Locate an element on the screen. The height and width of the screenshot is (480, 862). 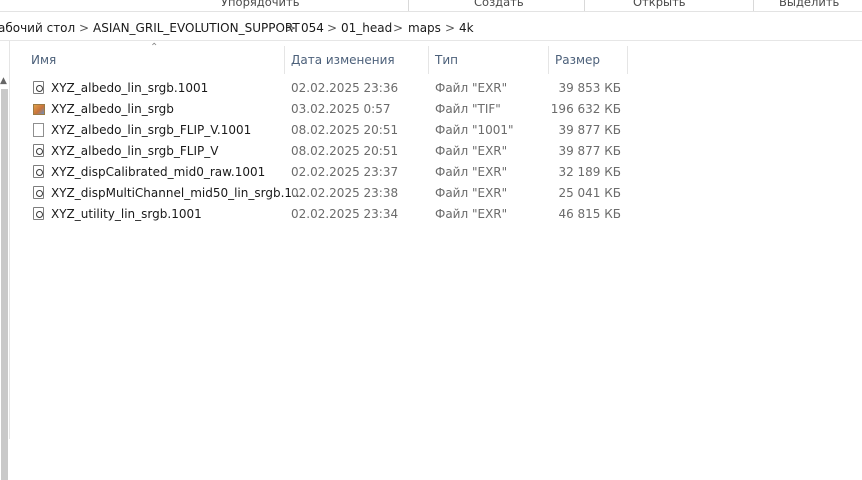
file-size: 32 189 КБ is located at coordinates (589, 172).